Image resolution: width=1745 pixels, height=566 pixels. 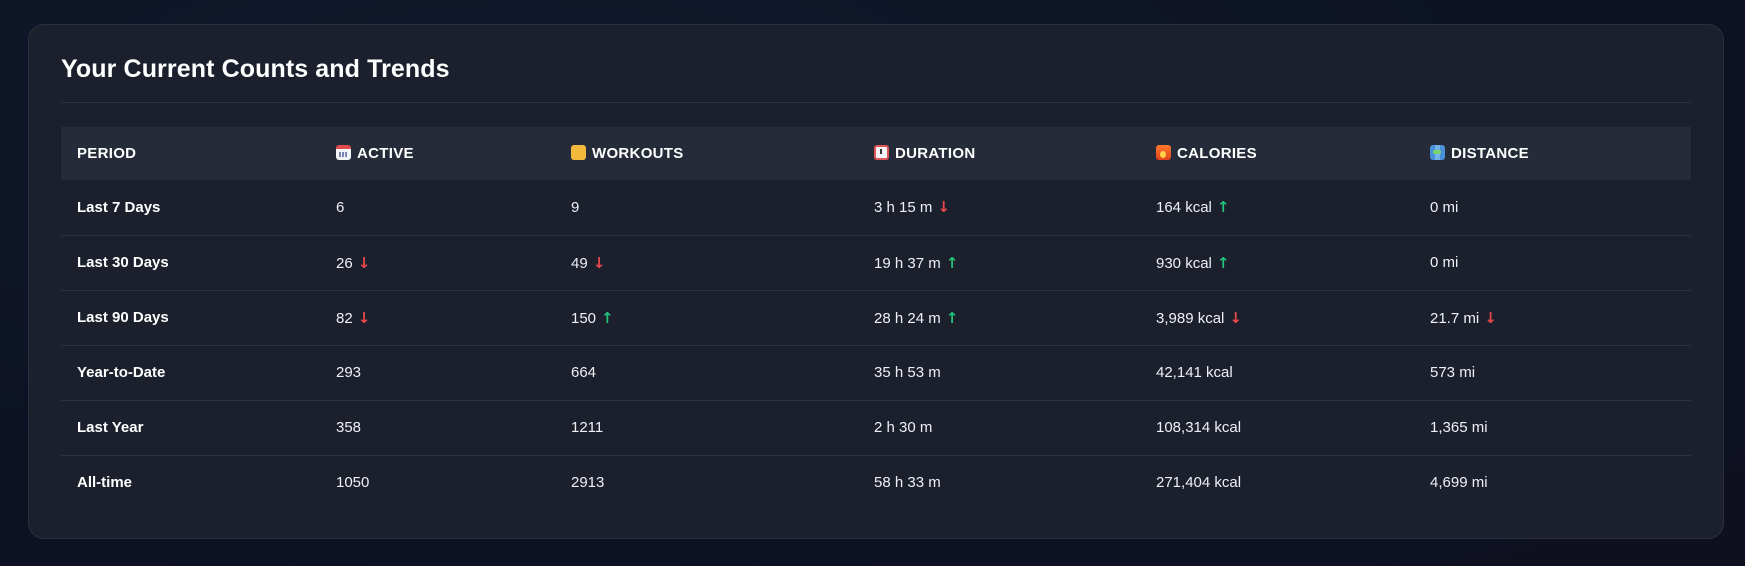 I want to click on cell-calories: 271,404 kcal, so click(x=1199, y=483).